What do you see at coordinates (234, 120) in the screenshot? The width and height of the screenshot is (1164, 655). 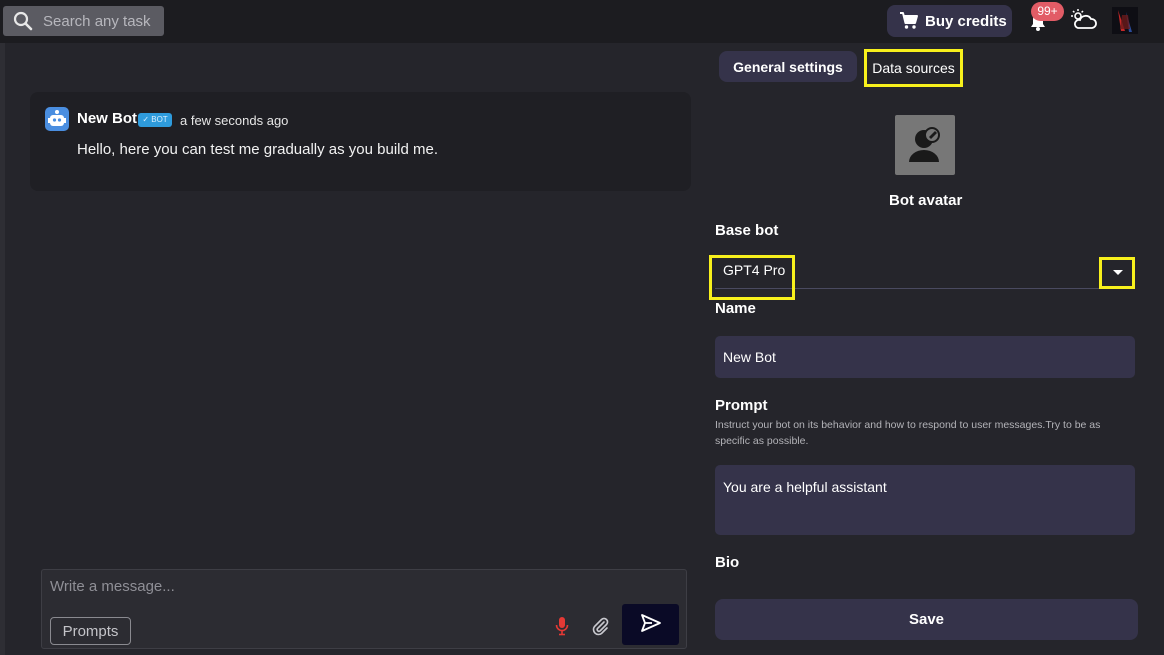 I see `message-timestamp: a few seconds ago` at bounding box center [234, 120].